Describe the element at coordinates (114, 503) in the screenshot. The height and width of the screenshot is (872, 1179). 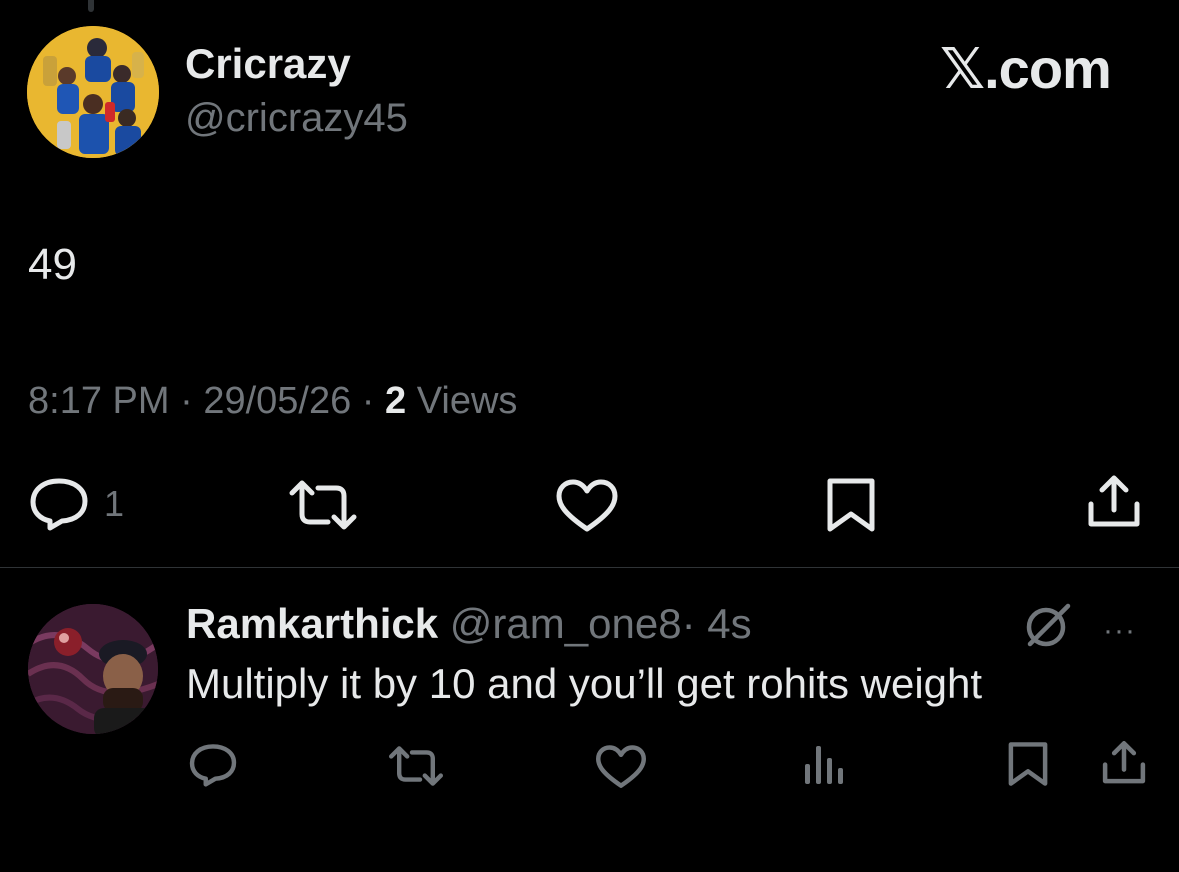
I see `reply-count: 1` at that location.